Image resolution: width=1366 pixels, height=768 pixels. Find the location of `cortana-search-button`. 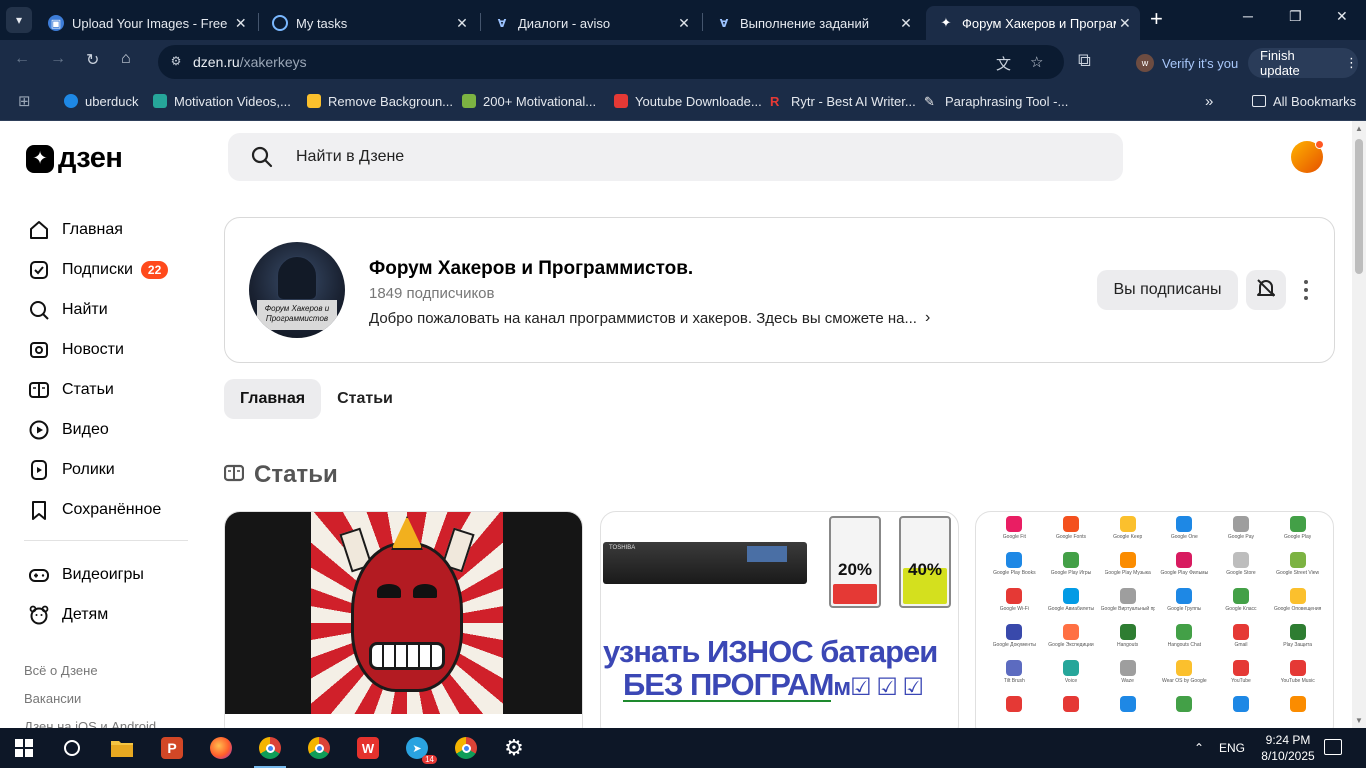

cortana-search-button is located at coordinates (72, 748).